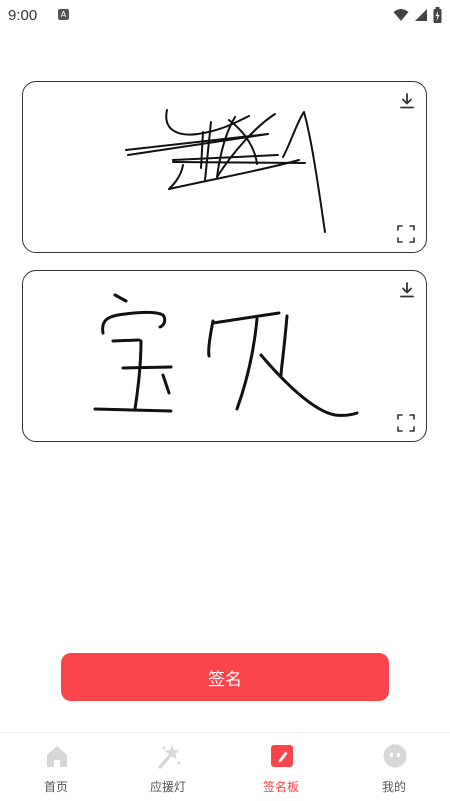  I want to click on profile-face-icon, so click(395, 756).